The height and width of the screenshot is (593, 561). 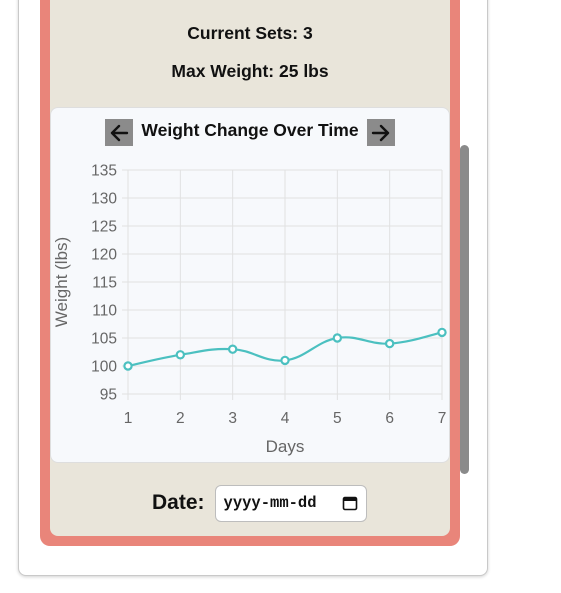 What do you see at coordinates (464, 309) in the screenshot?
I see `scrollbar-thumb` at bounding box center [464, 309].